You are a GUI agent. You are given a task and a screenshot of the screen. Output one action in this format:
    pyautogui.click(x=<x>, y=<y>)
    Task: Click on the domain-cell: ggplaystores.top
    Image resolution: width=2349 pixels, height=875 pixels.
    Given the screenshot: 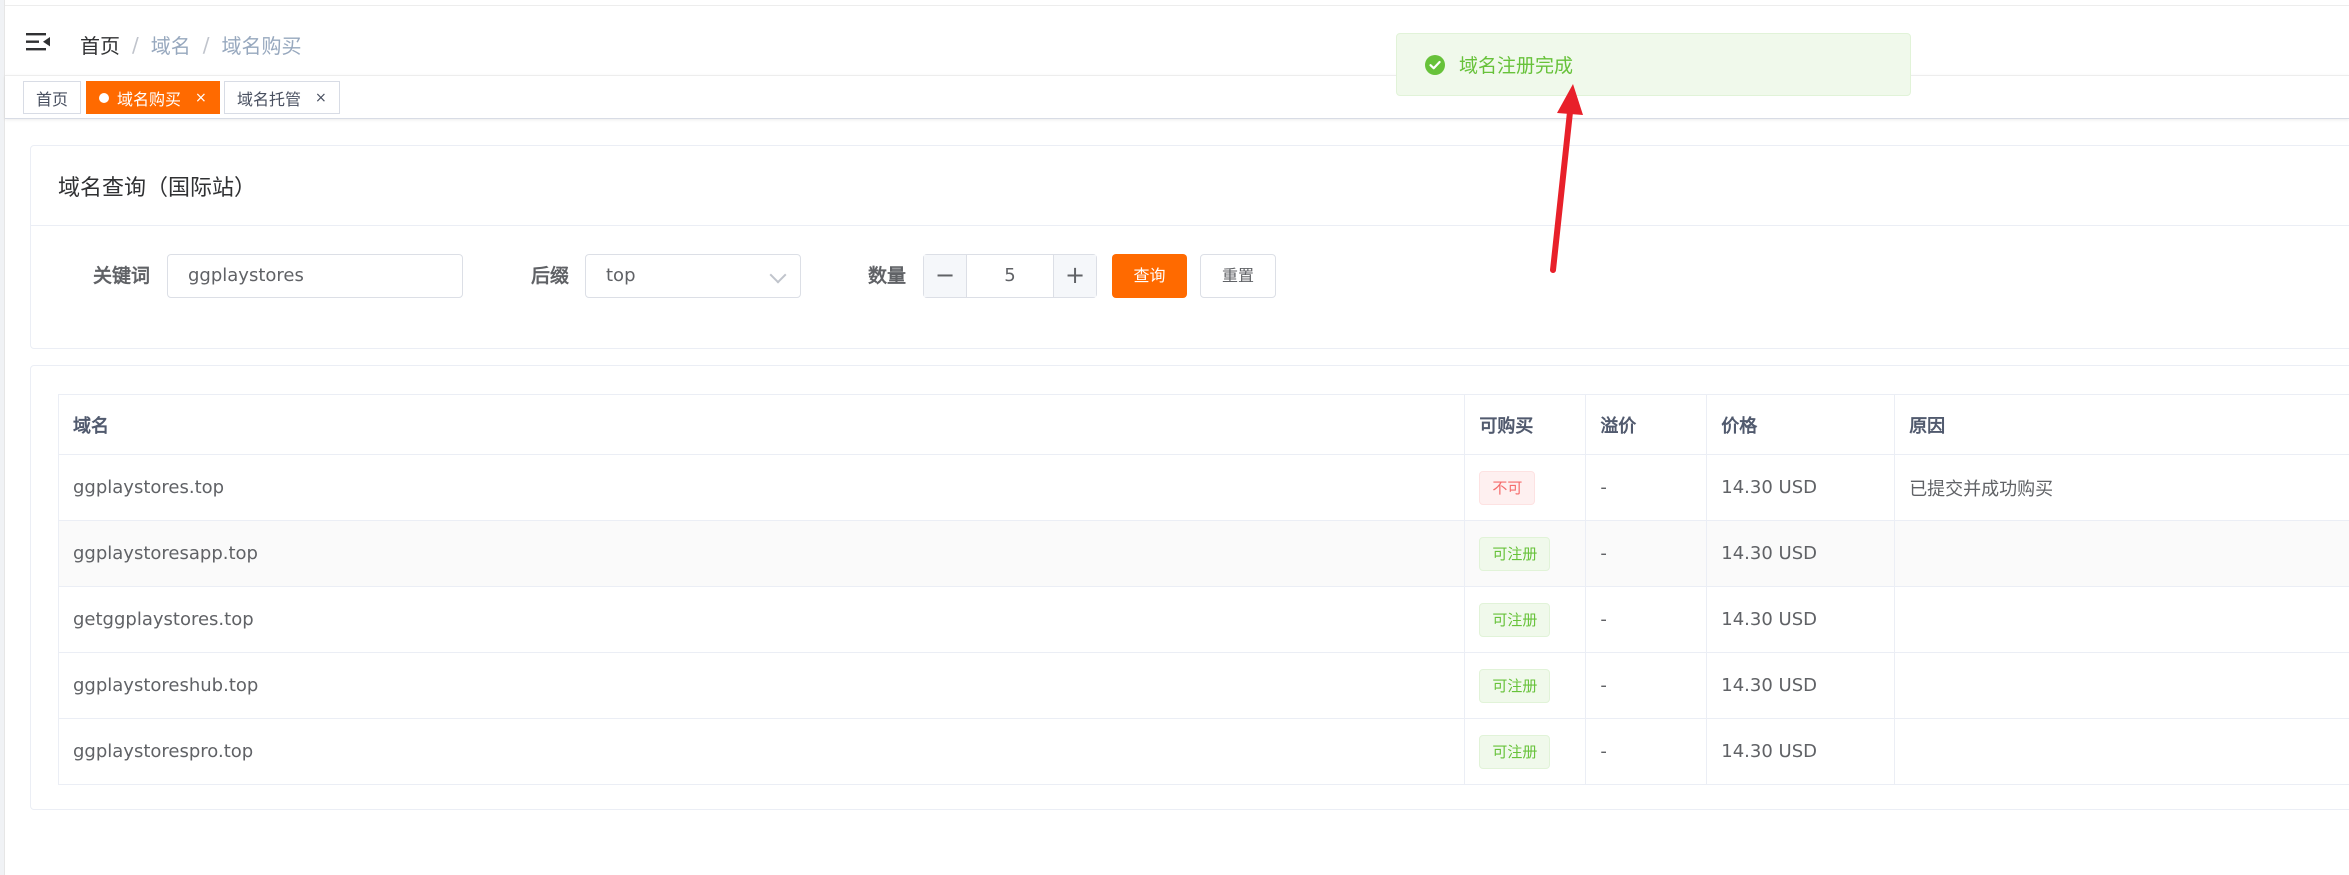 What is the action you would take?
    pyautogui.click(x=761, y=487)
    